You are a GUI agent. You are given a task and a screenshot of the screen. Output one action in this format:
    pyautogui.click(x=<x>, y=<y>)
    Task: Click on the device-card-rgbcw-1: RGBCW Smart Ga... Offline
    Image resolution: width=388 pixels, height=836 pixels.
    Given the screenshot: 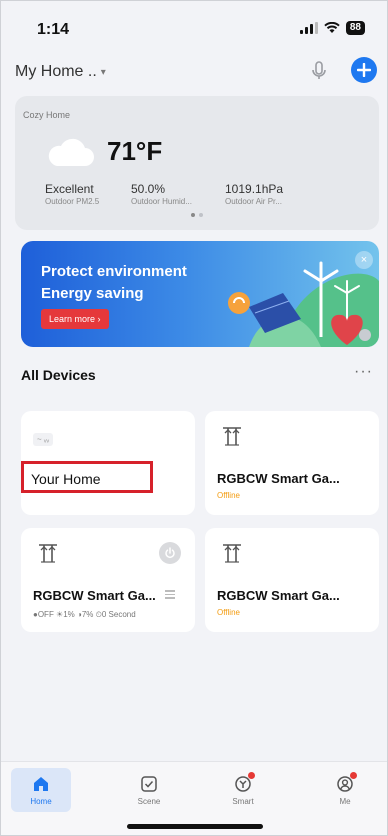 What is the action you would take?
    pyautogui.click(x=292, y=463)
    